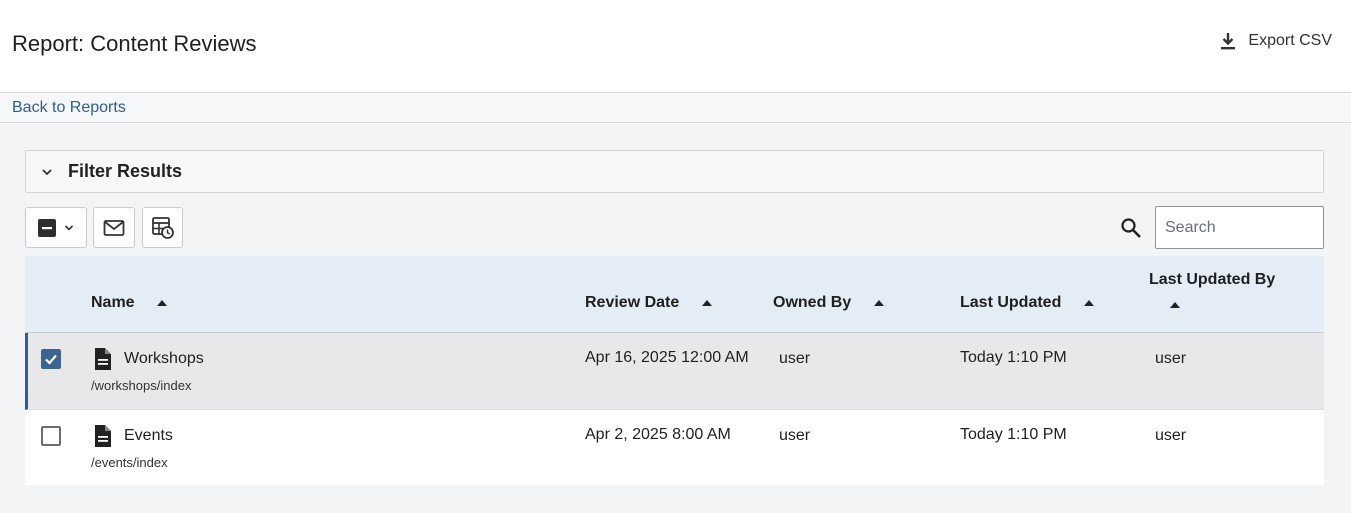 This screenshot has width=1351, height=513. Describe the element at coordinates (125, 171) in the screenshot. I see `filter-results-title: Filter Results` at that location.